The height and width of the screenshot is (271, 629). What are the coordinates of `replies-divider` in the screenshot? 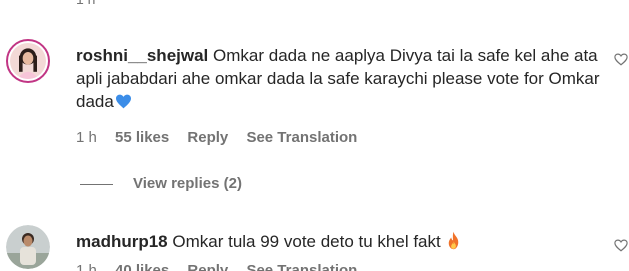 It's located at (96, 184).